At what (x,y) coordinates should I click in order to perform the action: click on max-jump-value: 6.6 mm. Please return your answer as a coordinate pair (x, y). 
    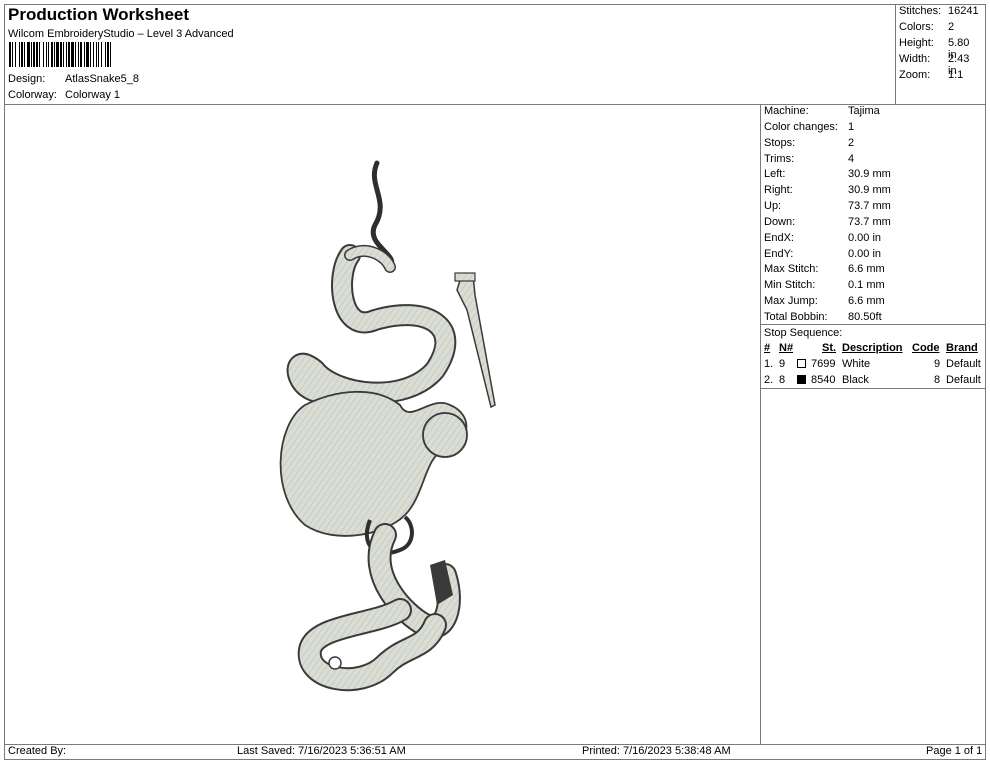
    Looking at the image, I should click on (866, 301).